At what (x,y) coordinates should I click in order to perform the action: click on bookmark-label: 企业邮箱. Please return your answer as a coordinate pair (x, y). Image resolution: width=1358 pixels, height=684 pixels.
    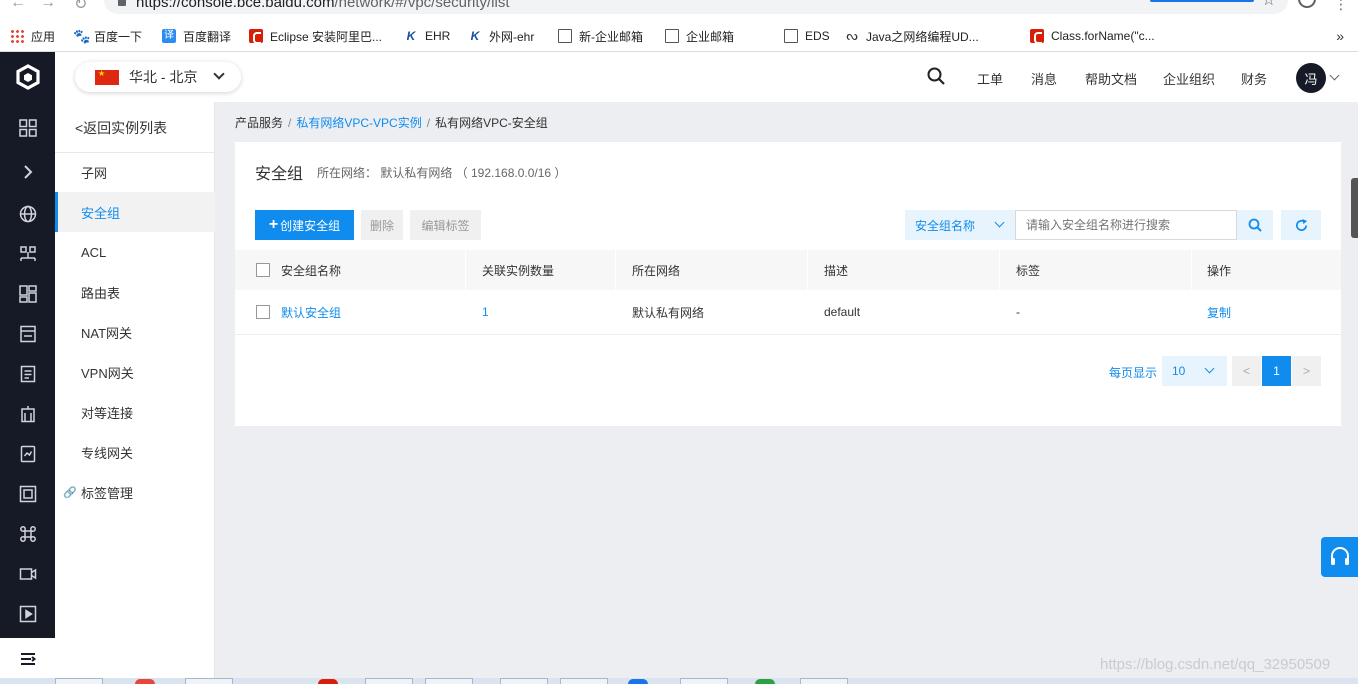
    Looking at the image, I should click on (710, 36).